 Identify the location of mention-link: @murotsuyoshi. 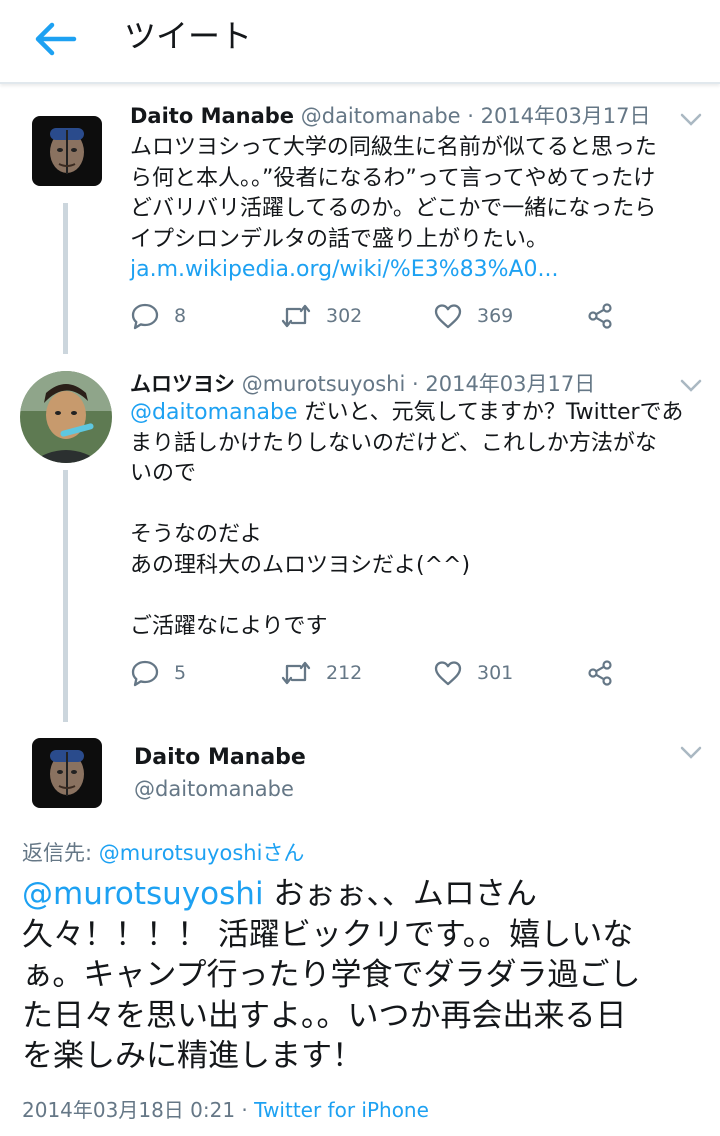
(143, 894).